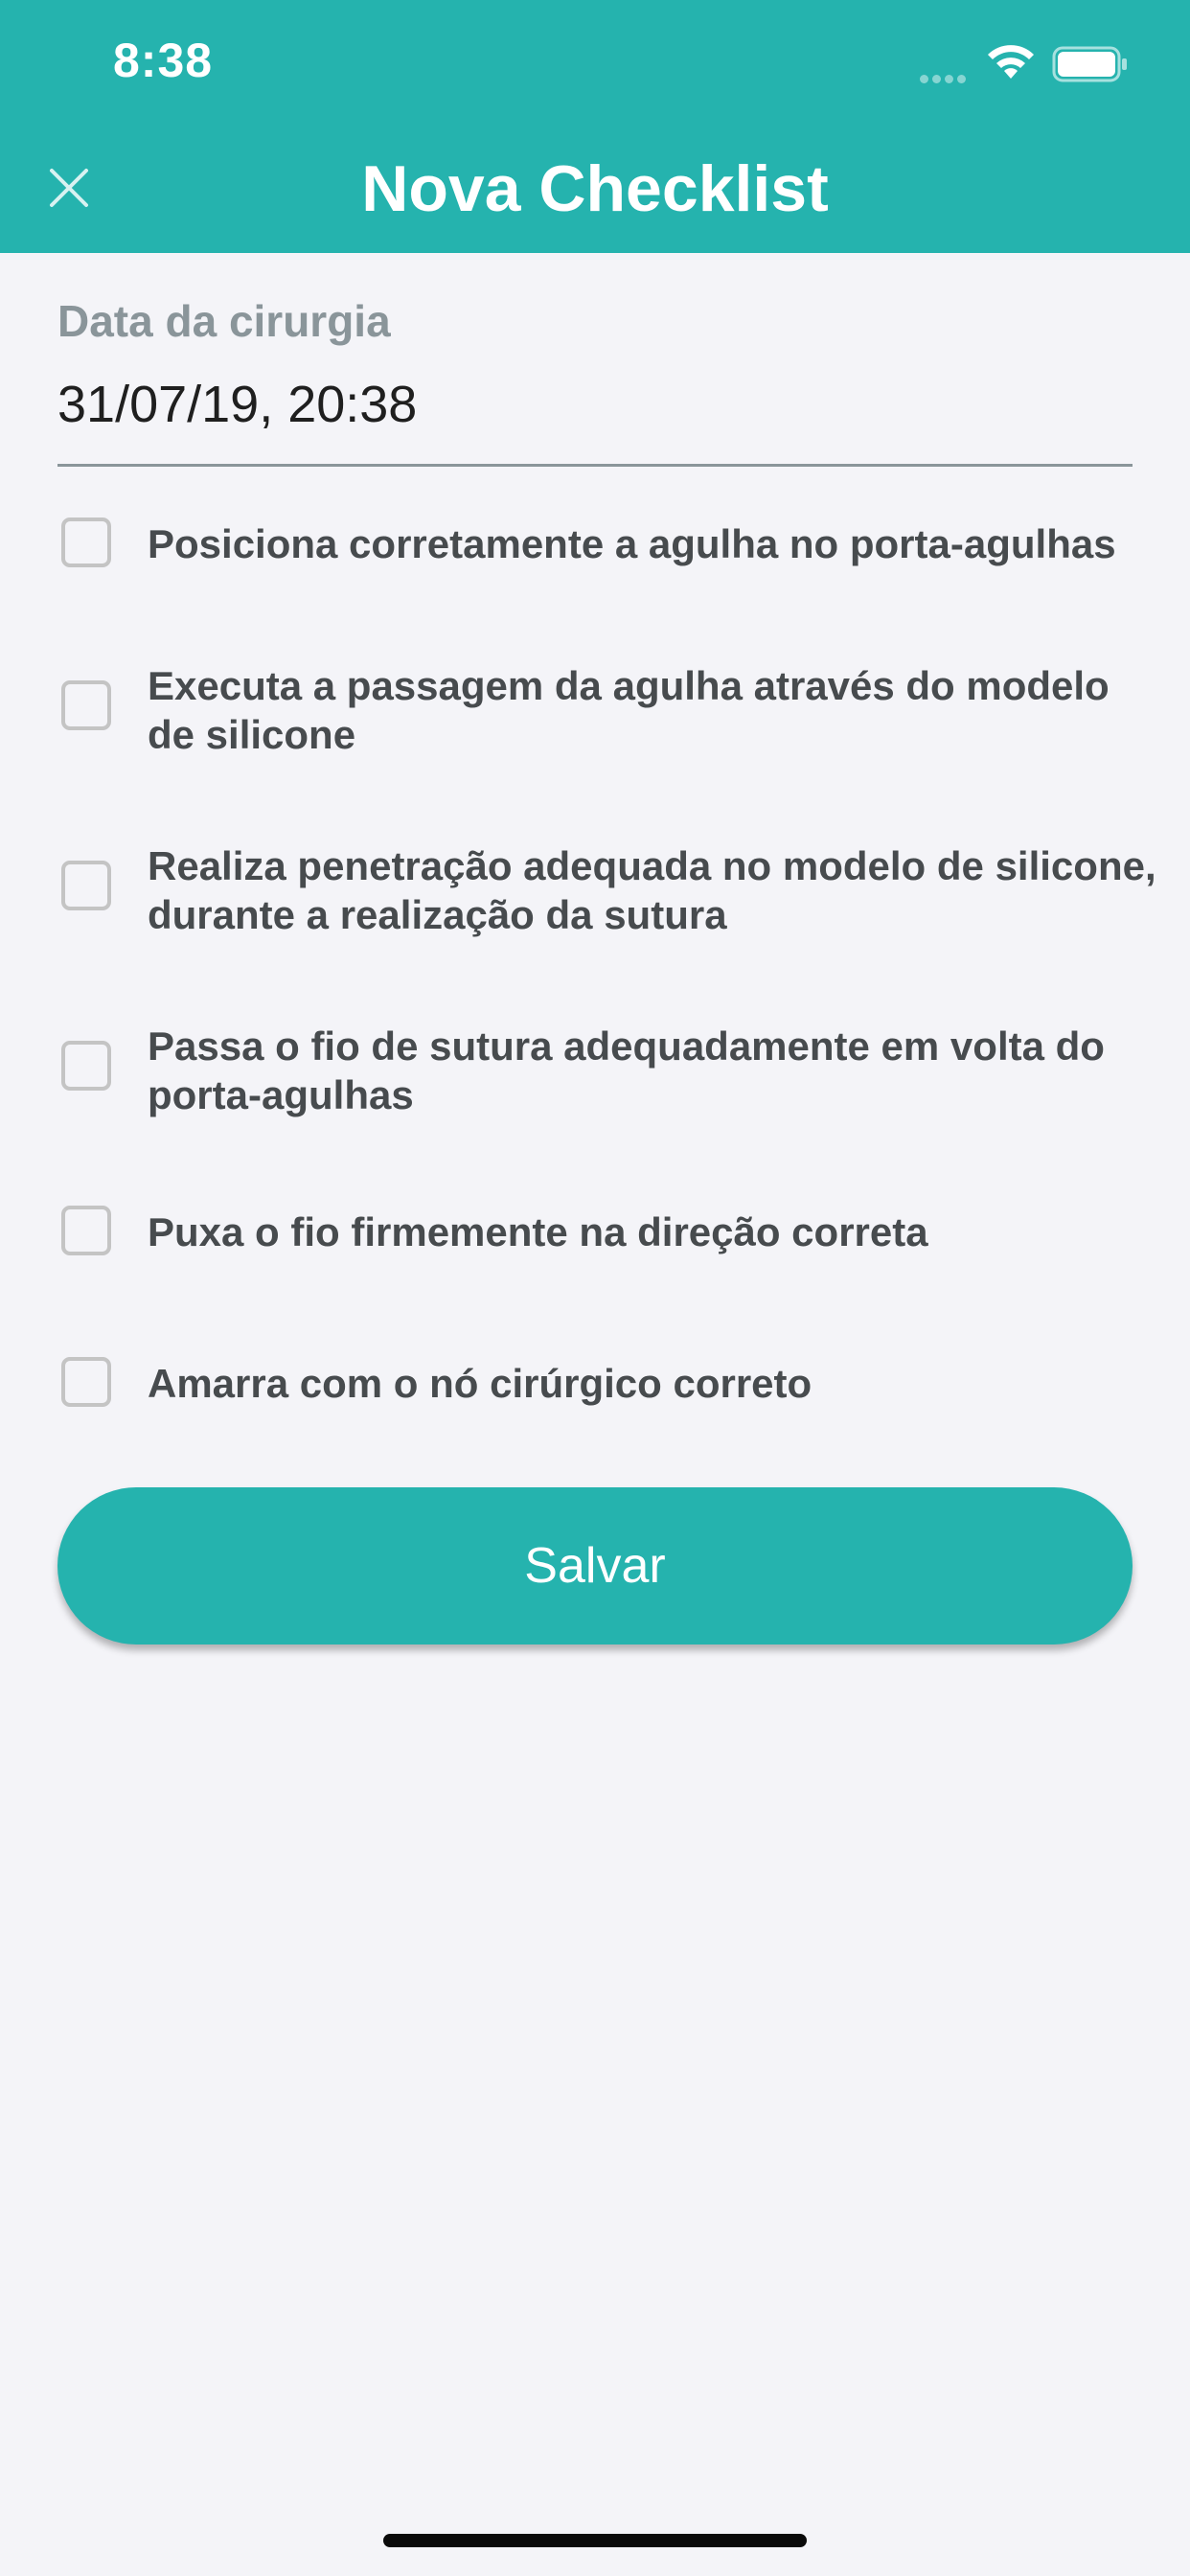 The width and height of the screenshot is (1190, 2576). What do you see at coordinates (1011, 62) in the screenshot?
I see `wifi-icon` at bounding box center [1011, 62].